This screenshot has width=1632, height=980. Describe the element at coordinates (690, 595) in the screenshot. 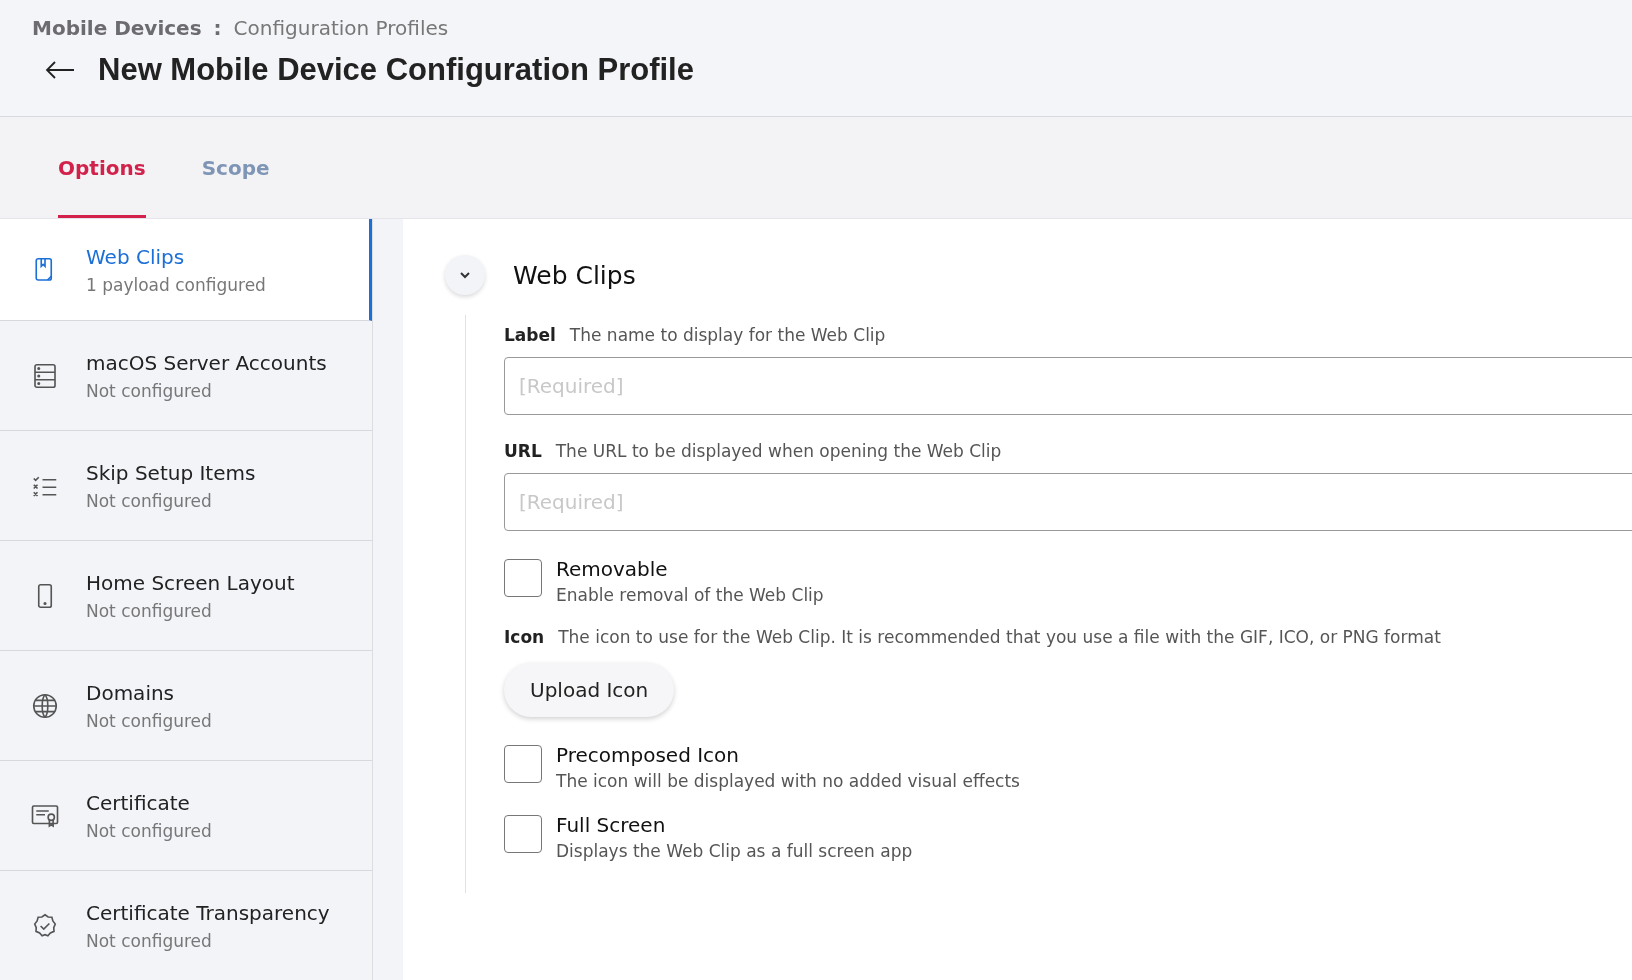

I see `checkbox-description: Enable removal of the Web Clip` at that location.